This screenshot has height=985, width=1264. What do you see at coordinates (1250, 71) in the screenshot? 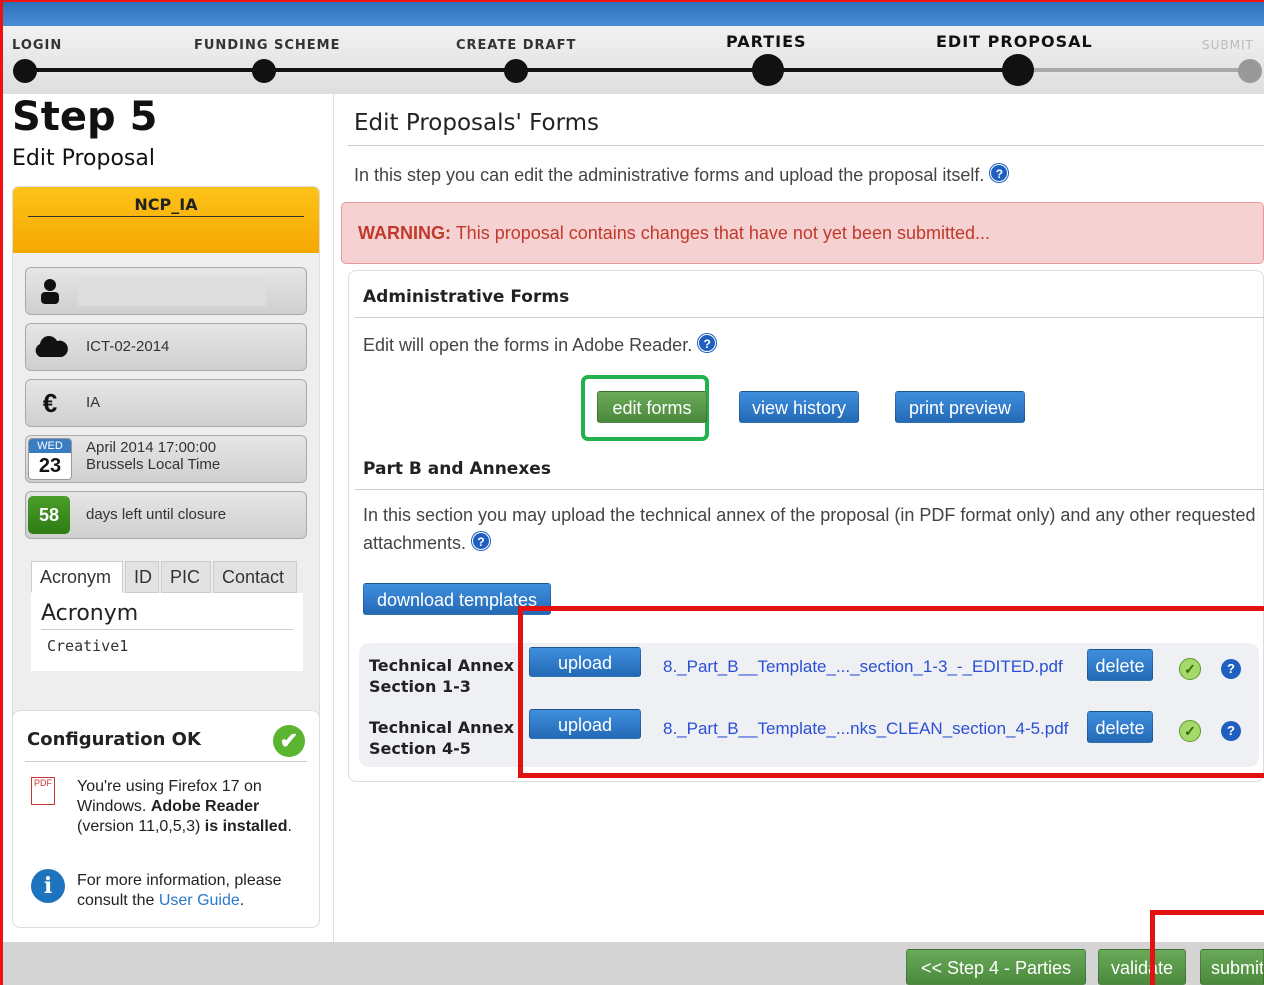
I see `step-submit-dot` at bounding box center [1250, 71].